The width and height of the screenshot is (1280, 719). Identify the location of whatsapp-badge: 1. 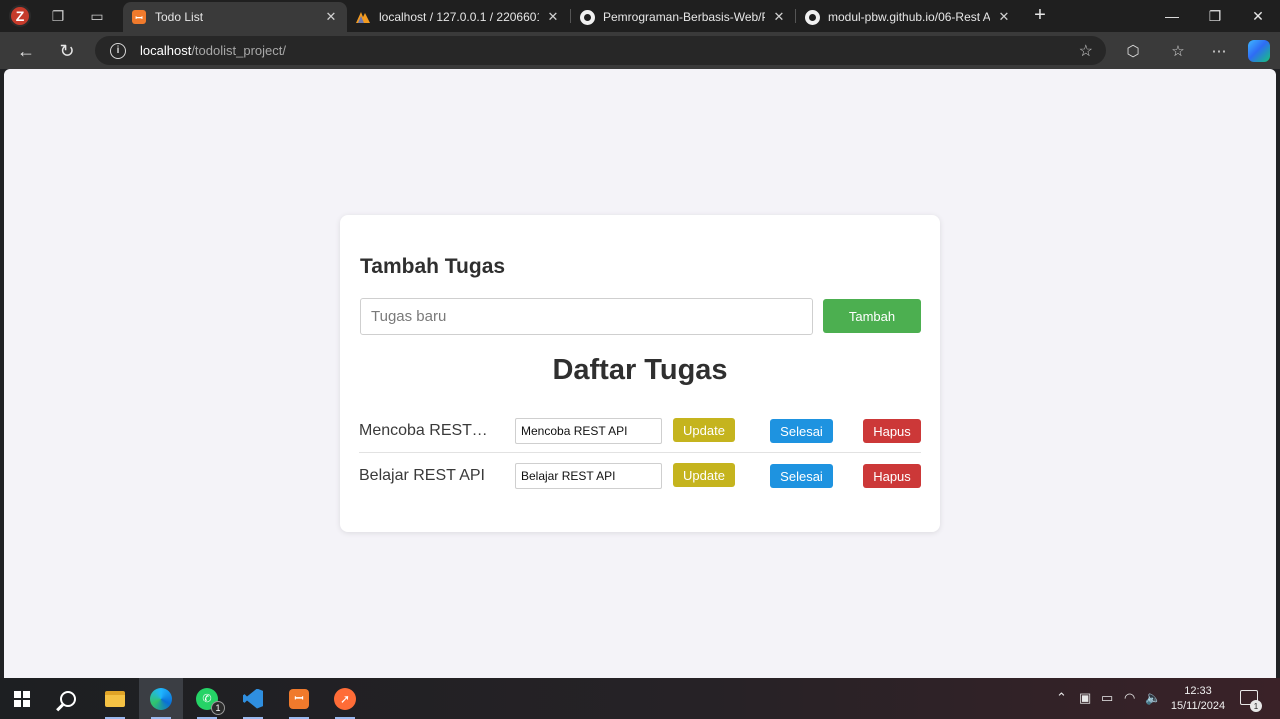
(218, 707).